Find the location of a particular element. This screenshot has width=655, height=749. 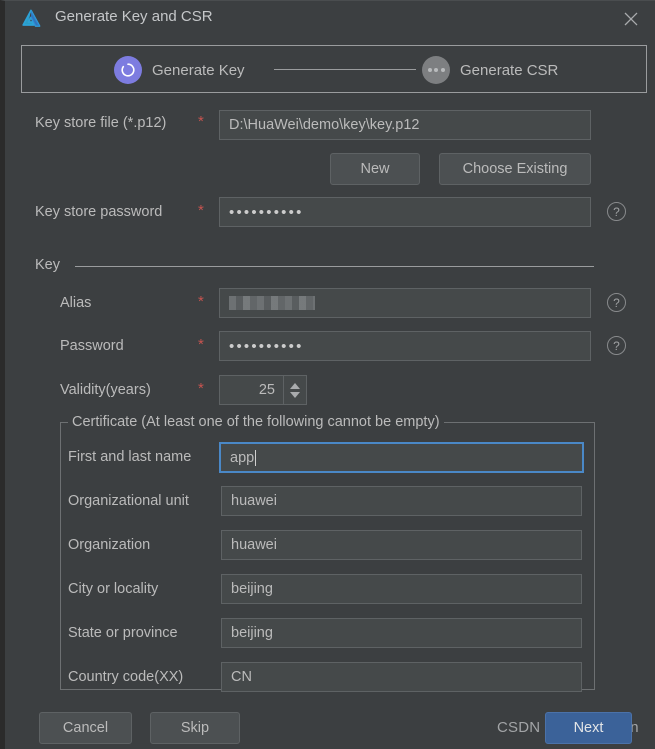

key-store-file-label: Key store file (*.p12) is located at coordinates (101, 123).